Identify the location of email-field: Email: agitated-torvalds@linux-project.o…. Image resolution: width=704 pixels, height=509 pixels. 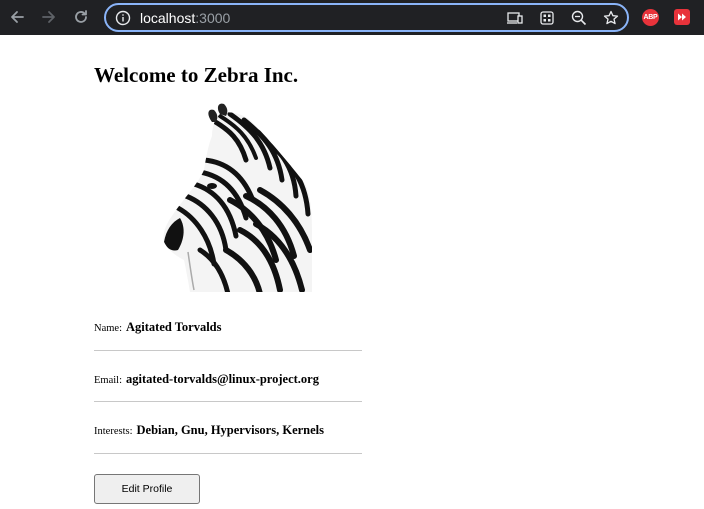
(228, 379).